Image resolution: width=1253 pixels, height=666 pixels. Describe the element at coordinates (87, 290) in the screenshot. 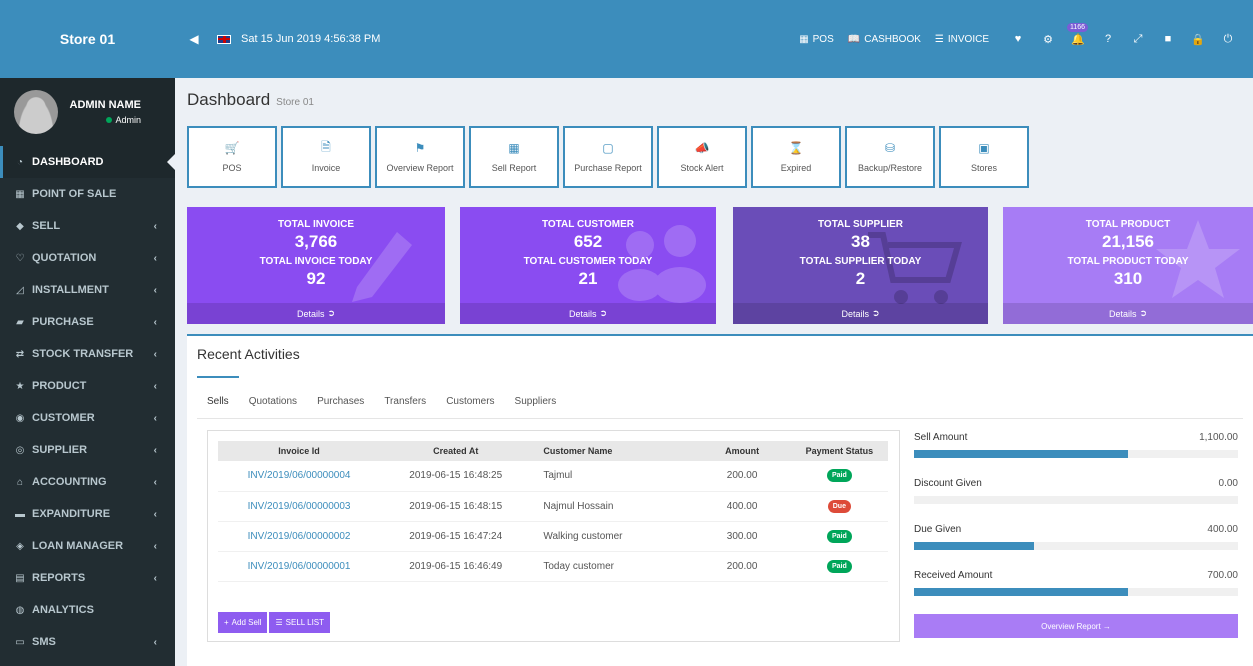

I see `sidebar-item-installment: ◿ INSTALLMENT ‹` at that location.